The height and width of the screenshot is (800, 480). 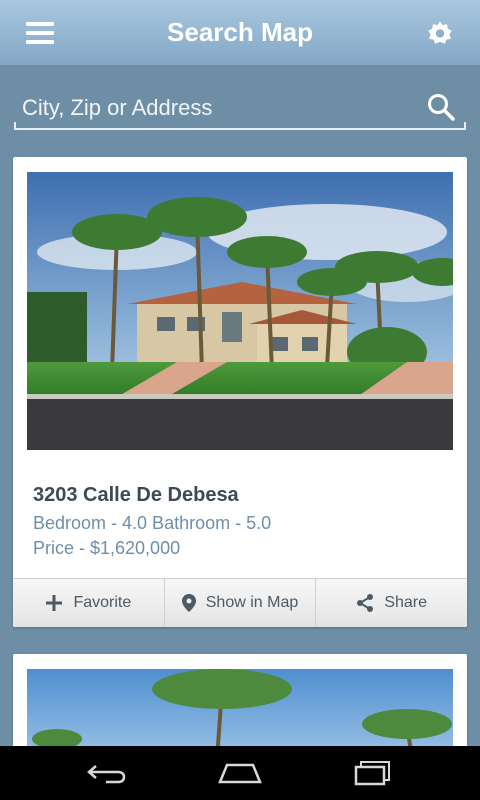 I want to click on search-bar, so click(x=240, y=110).